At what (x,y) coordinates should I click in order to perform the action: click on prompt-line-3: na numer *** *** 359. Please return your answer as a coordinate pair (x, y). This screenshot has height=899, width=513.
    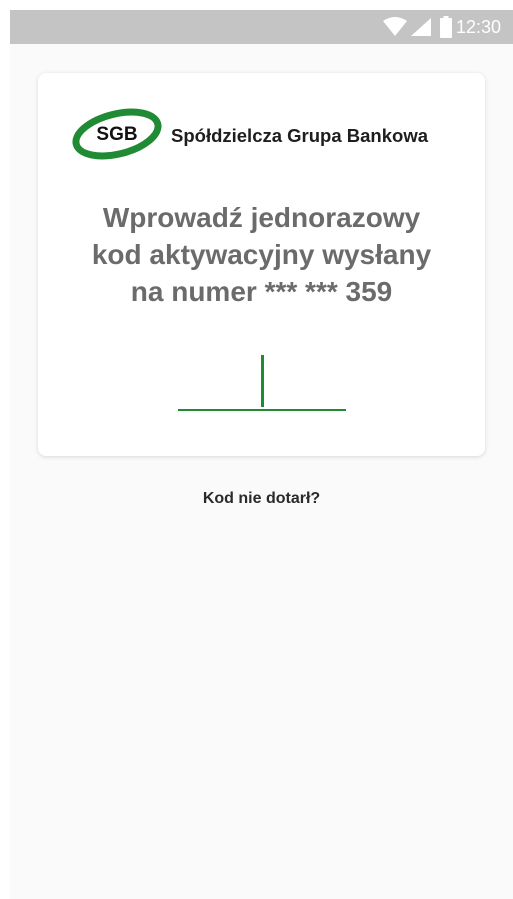
    Looking at the image, I should click on (261, 291).